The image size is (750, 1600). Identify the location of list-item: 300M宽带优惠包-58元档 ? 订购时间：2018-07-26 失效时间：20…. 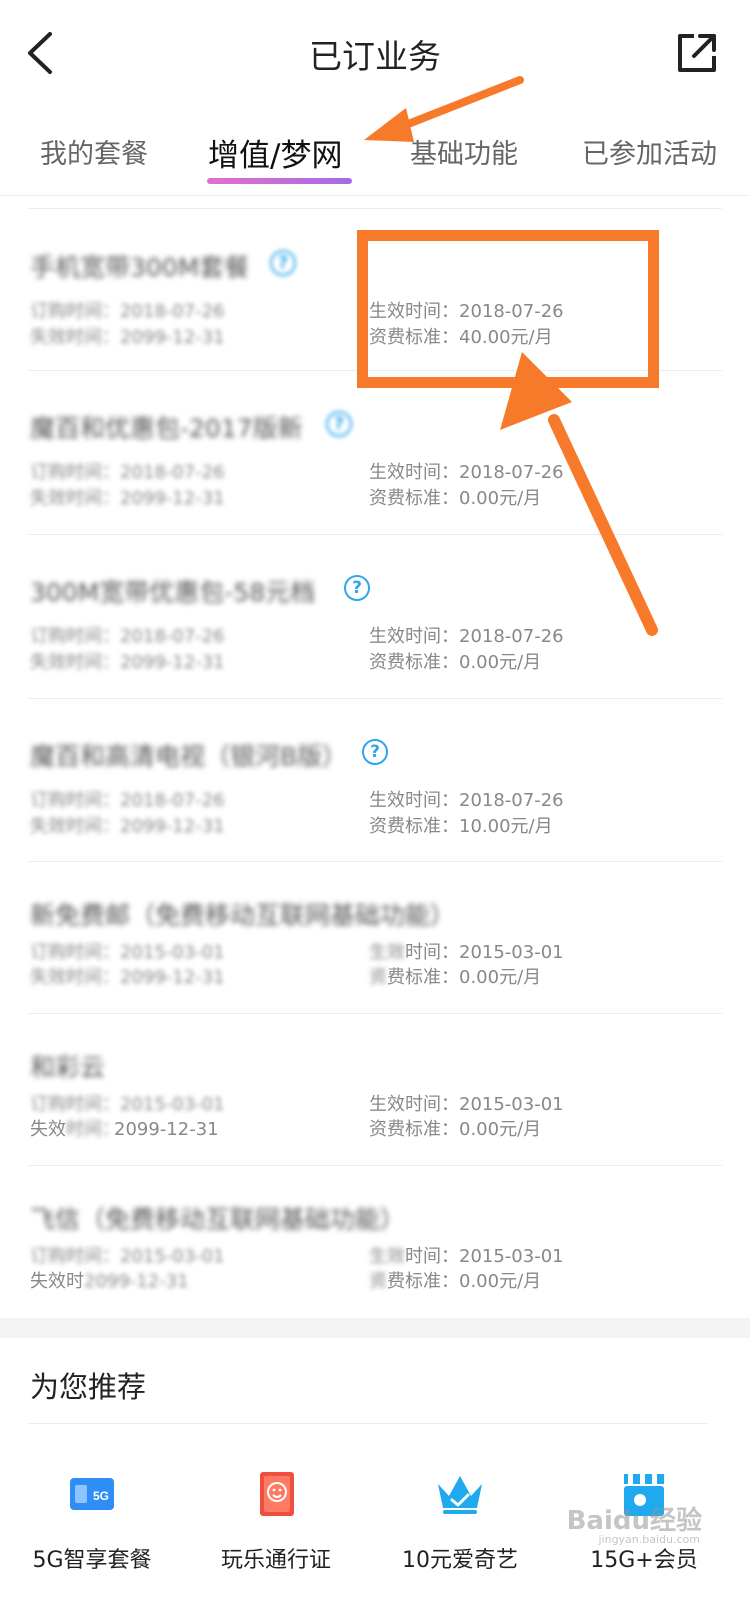
(375, 617).